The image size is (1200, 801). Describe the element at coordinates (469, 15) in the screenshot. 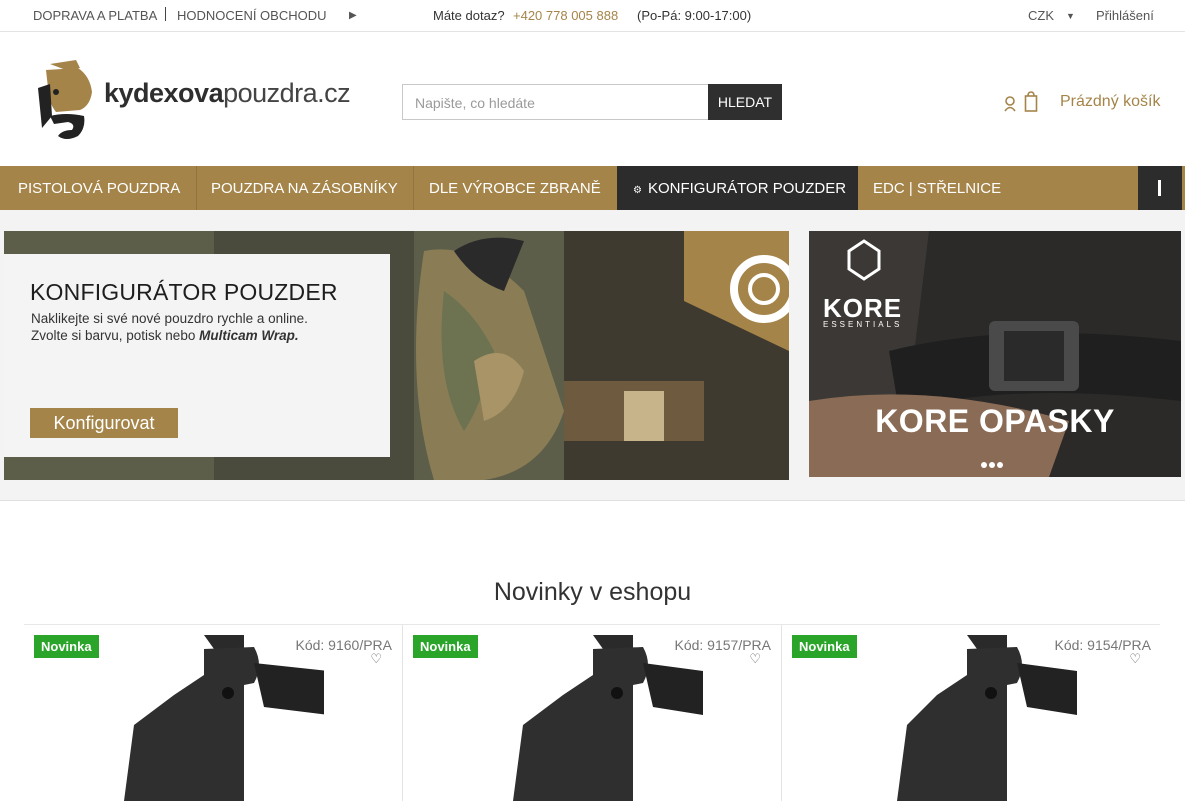

I see `question-label: Máte dotaz?` at that location.